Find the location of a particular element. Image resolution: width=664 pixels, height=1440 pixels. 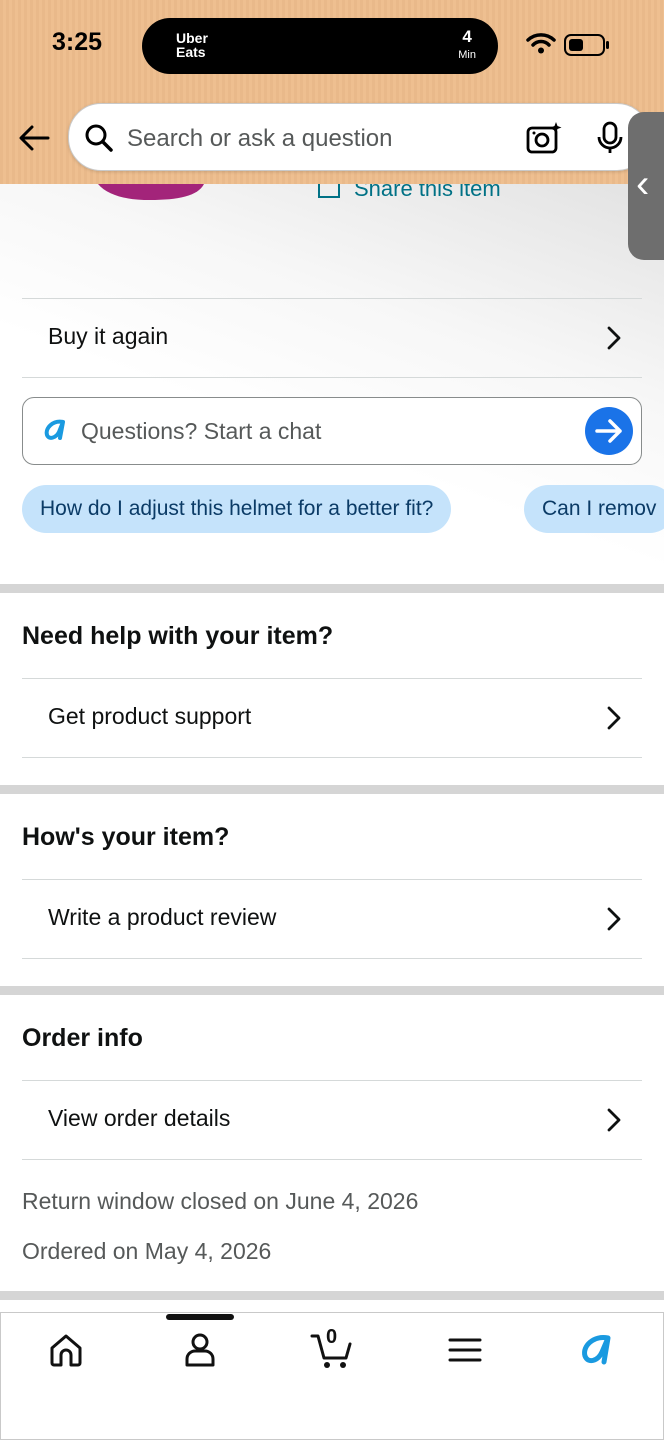

live-activity: Uber Eats 4 Min is located at coordinates (320, 46).